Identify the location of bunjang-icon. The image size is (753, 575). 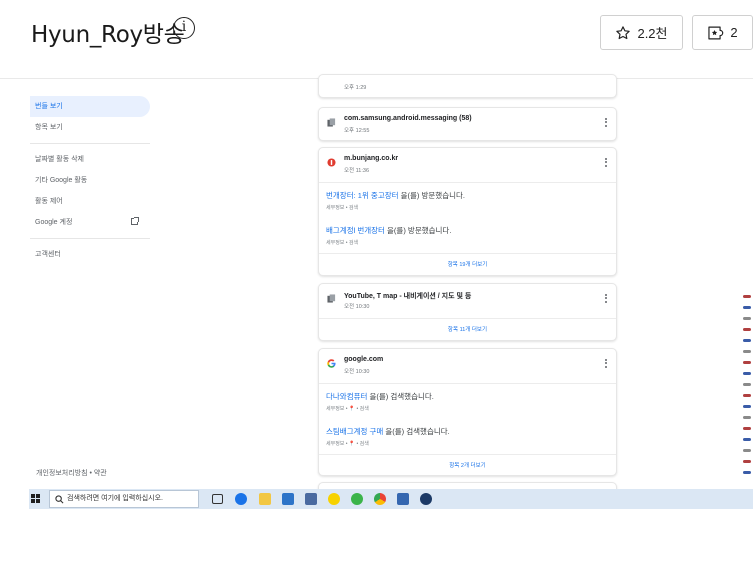
(331, 162).